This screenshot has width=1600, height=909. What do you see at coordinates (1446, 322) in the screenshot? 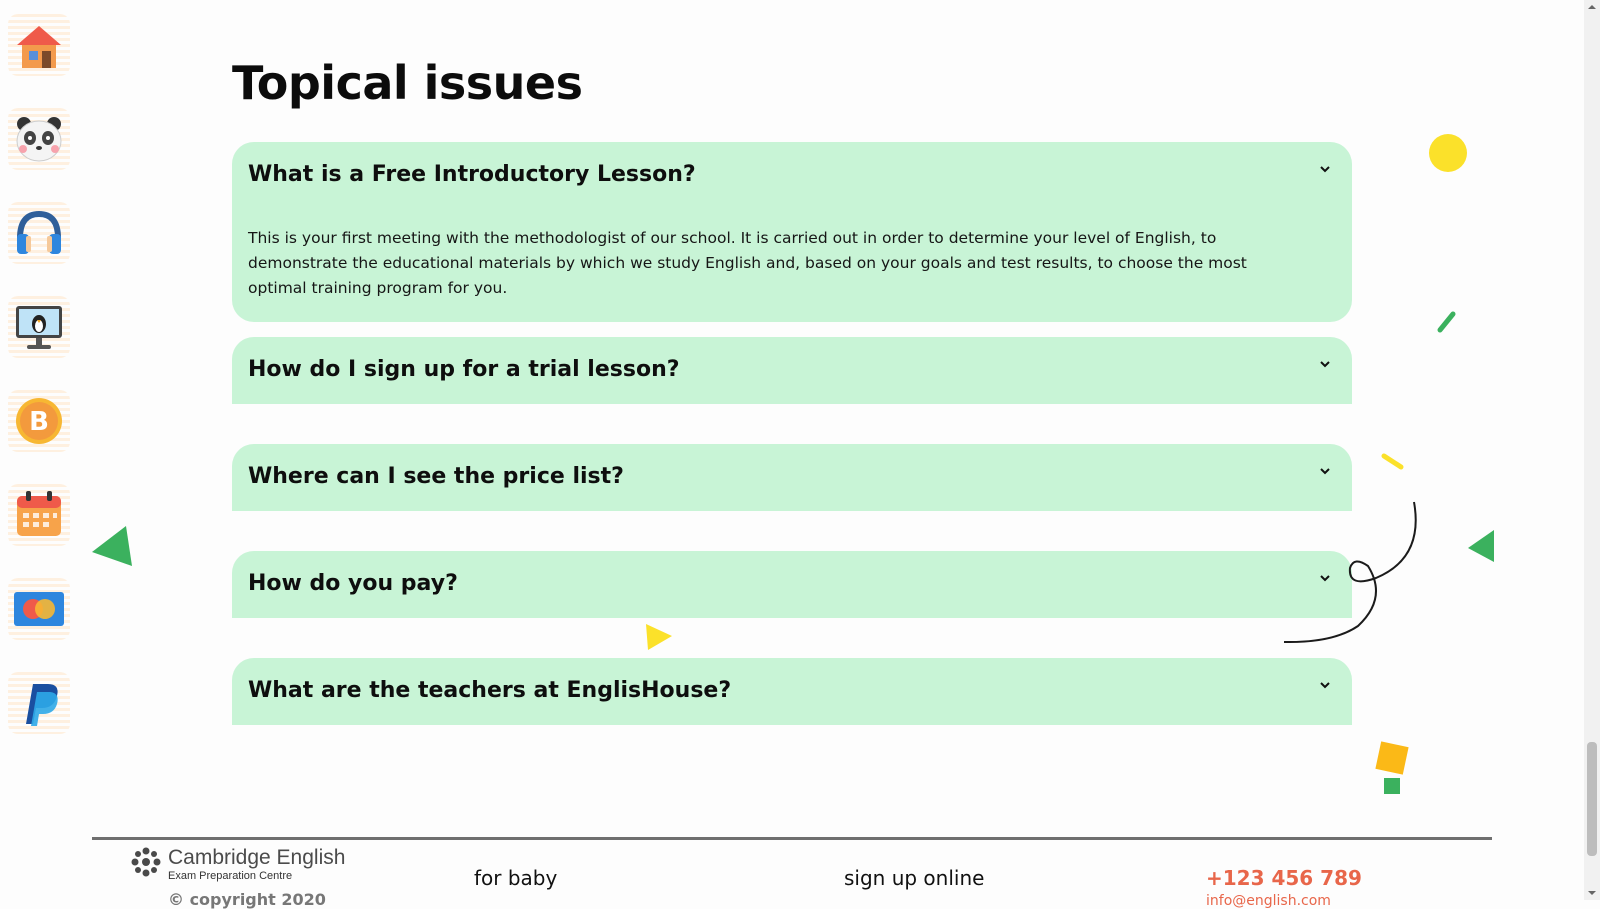
I see `green-dash-decoration` at bounding box center [1446, 322].